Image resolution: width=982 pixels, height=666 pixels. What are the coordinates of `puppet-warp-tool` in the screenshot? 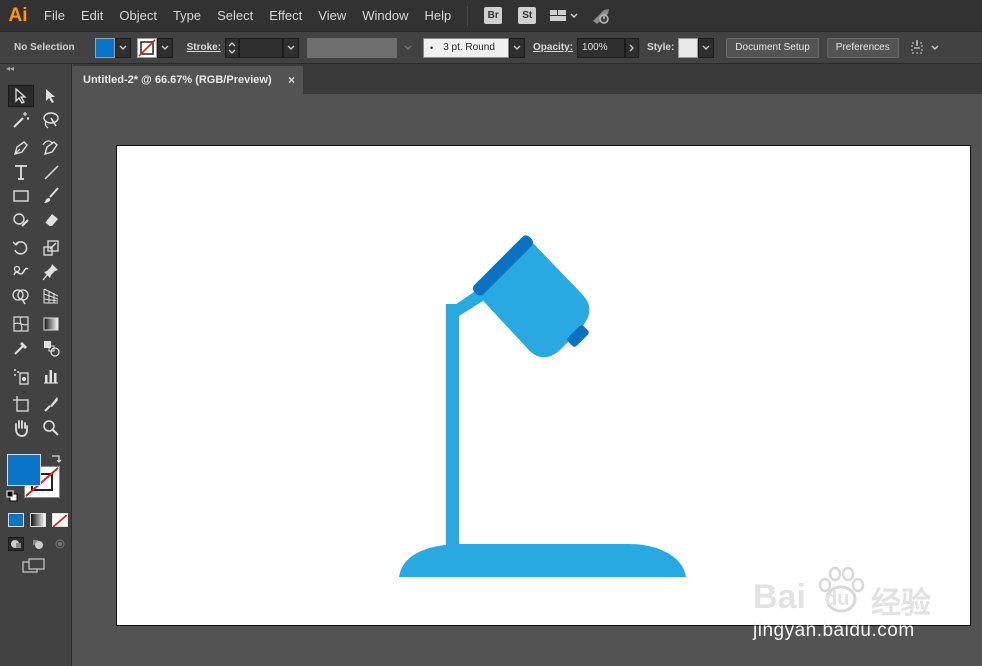 It's located at (51, 272).